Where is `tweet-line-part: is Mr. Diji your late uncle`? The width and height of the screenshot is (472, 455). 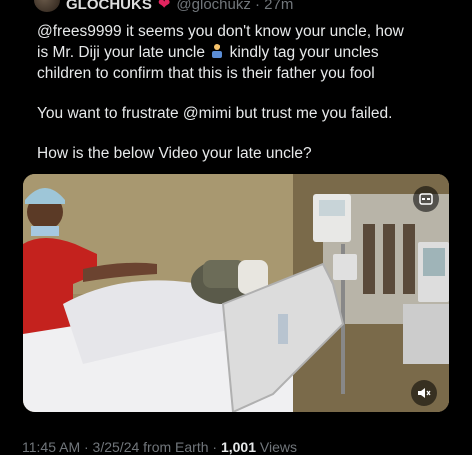
tweet-line-part: is Mr. Diji your late uncle is located at coordinates (123, 52).